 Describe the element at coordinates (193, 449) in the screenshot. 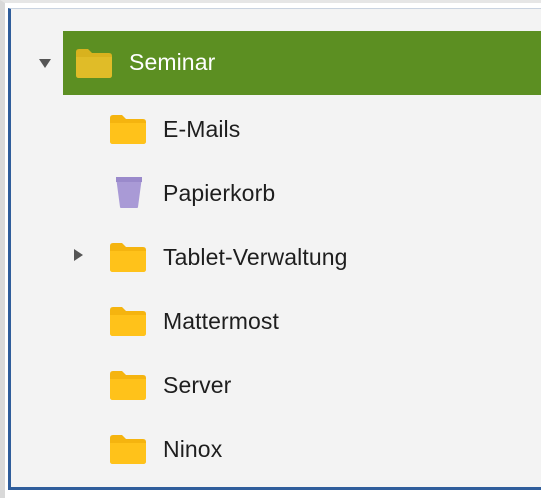

I see `tree-row-label: Ninox` at that location.